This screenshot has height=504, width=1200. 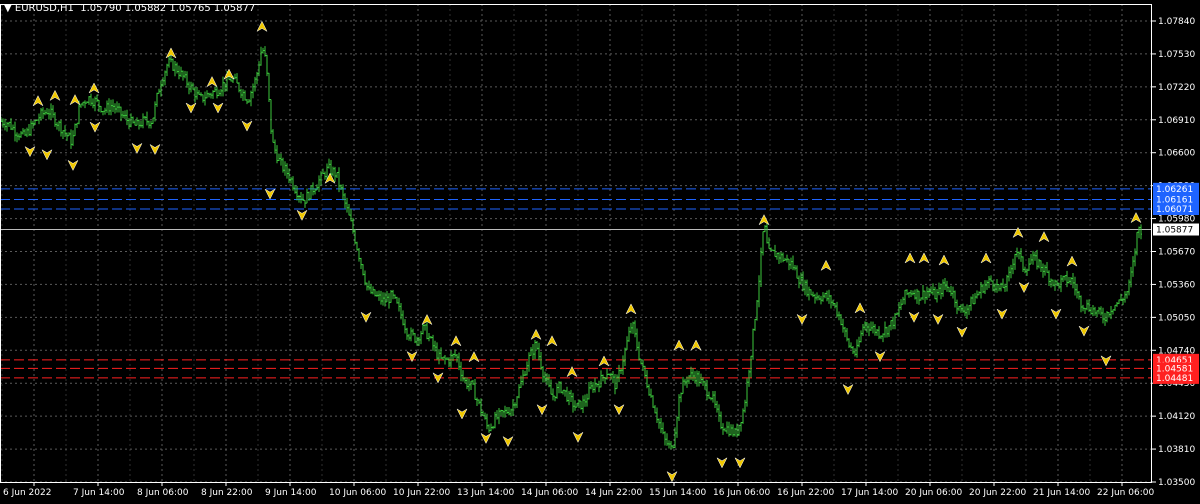 What do you see at coordinates (1176, 22) in the screenshot?
I see `y-tick-label: 1.07840` at bounding box center [1176, 22].